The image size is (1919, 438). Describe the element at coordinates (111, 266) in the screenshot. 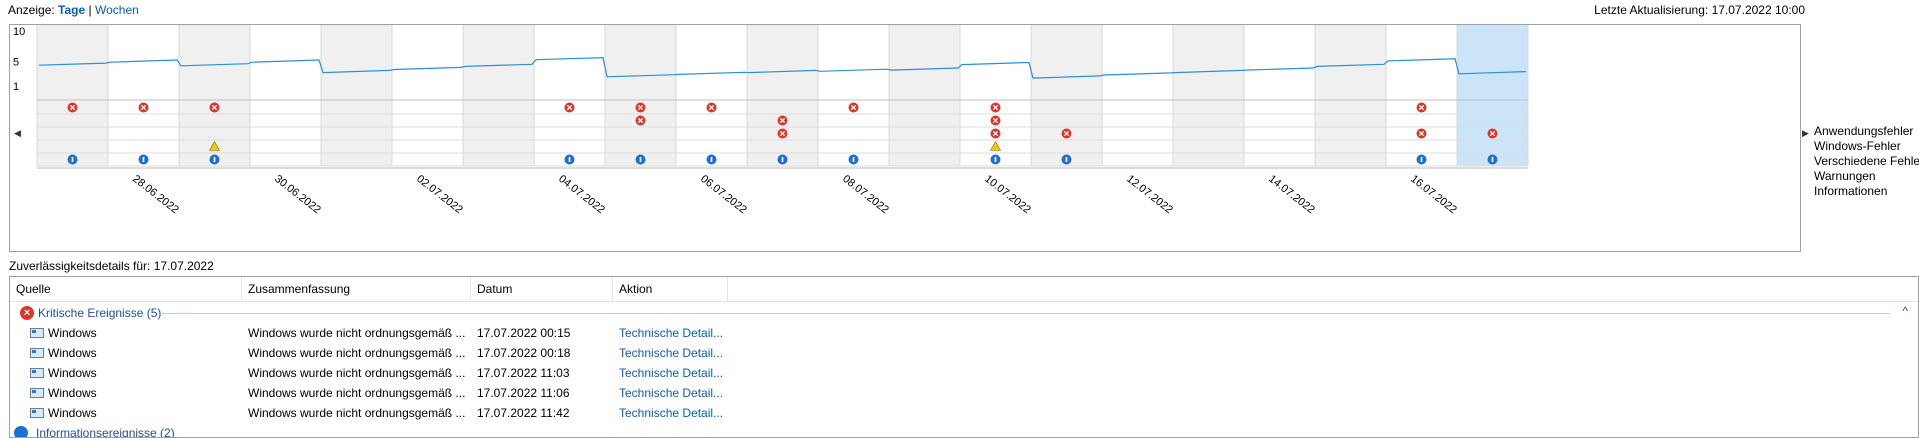

I see `details-title: Zuverlässigkeitsdetails für: 17.07.2022` at that location.